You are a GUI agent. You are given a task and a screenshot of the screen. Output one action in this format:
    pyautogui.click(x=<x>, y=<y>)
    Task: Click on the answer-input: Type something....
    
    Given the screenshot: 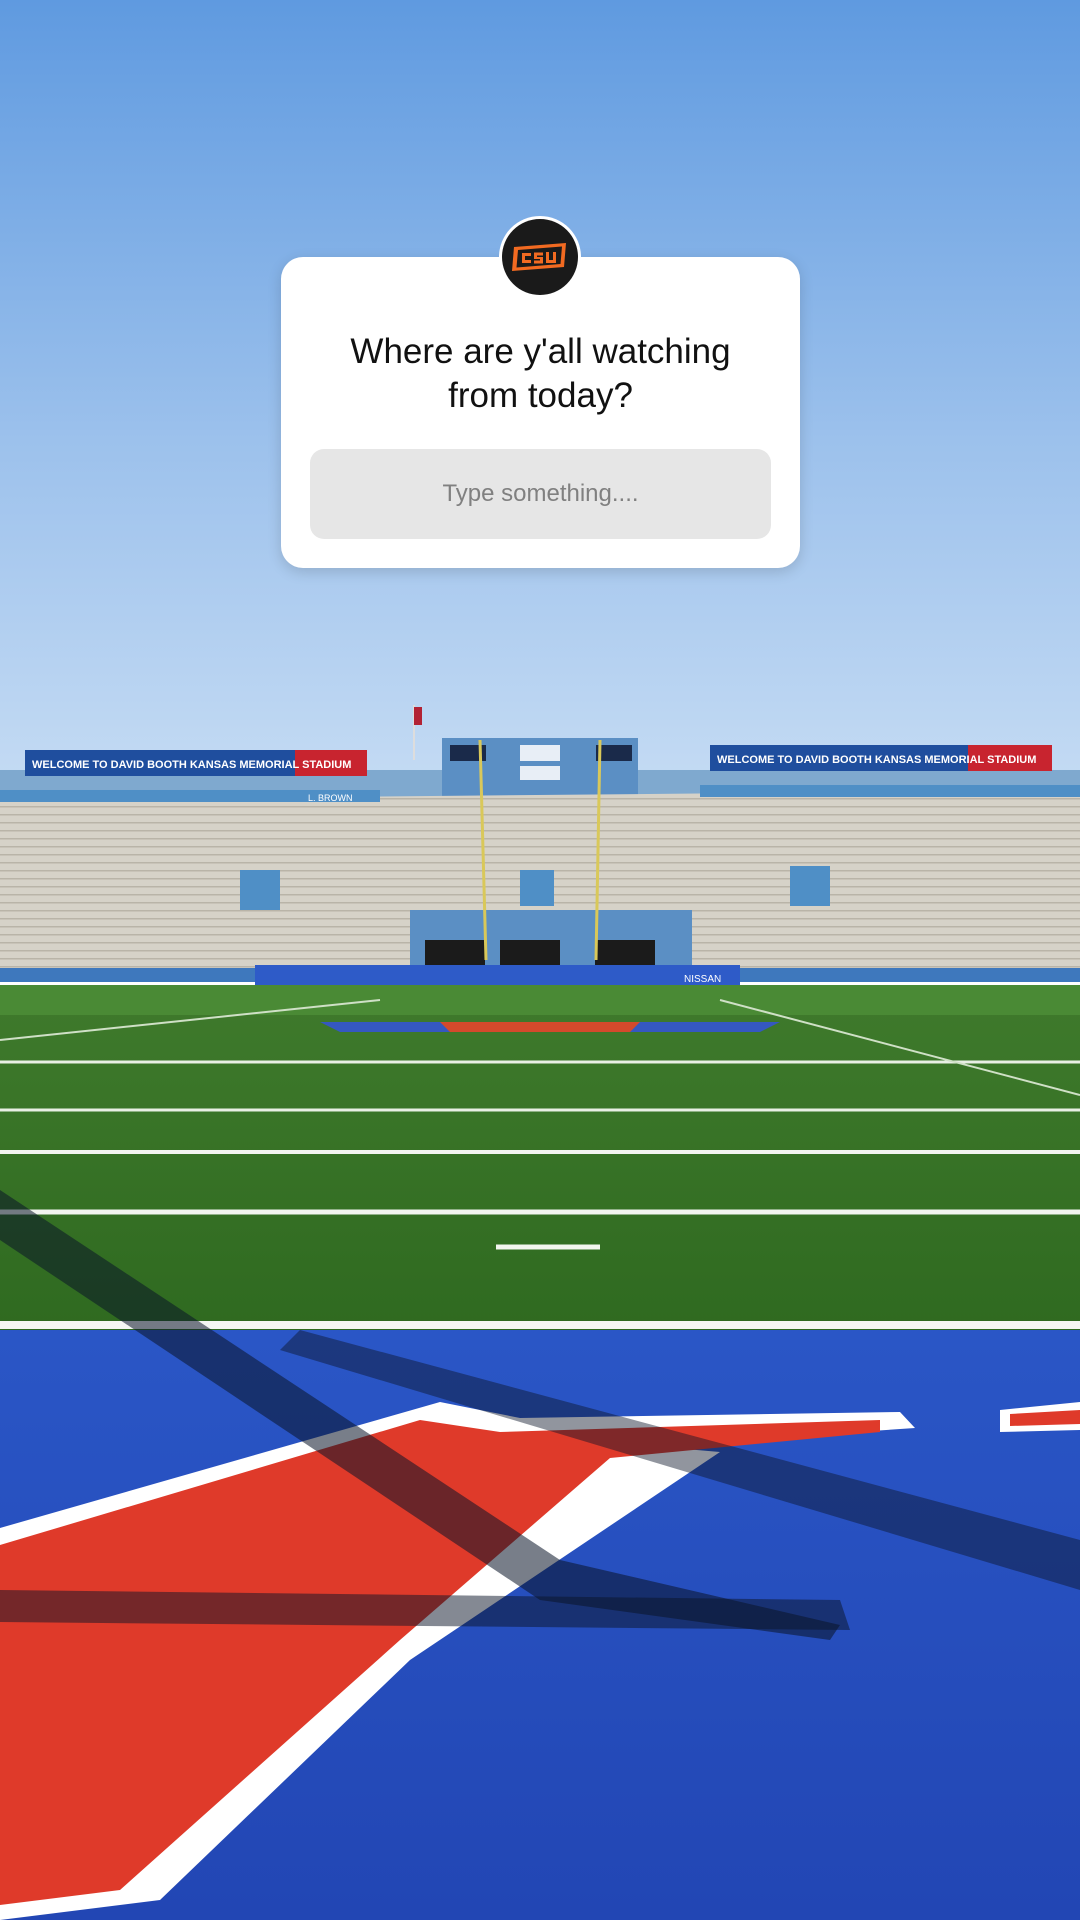 What is the action you would take?
    pyautogui.click(x=540, y=494)
    